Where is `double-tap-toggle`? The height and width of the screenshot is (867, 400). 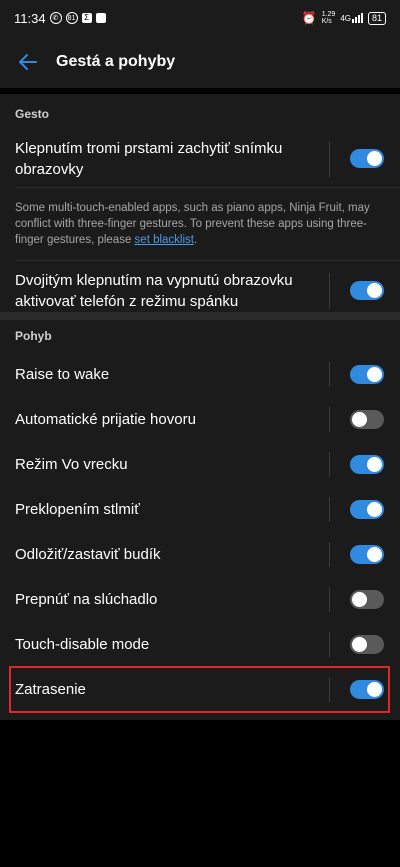 double-tap-toggle is located at coordinates (367, 290).